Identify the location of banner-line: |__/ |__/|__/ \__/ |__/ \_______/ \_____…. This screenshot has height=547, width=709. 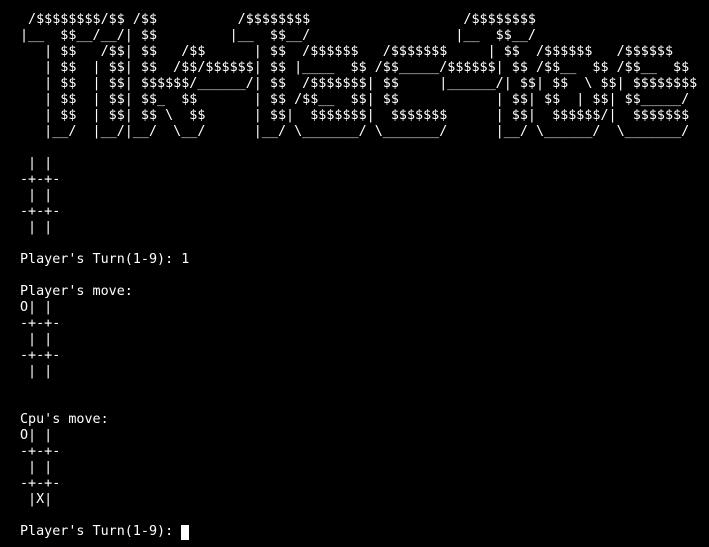
(355, 131).